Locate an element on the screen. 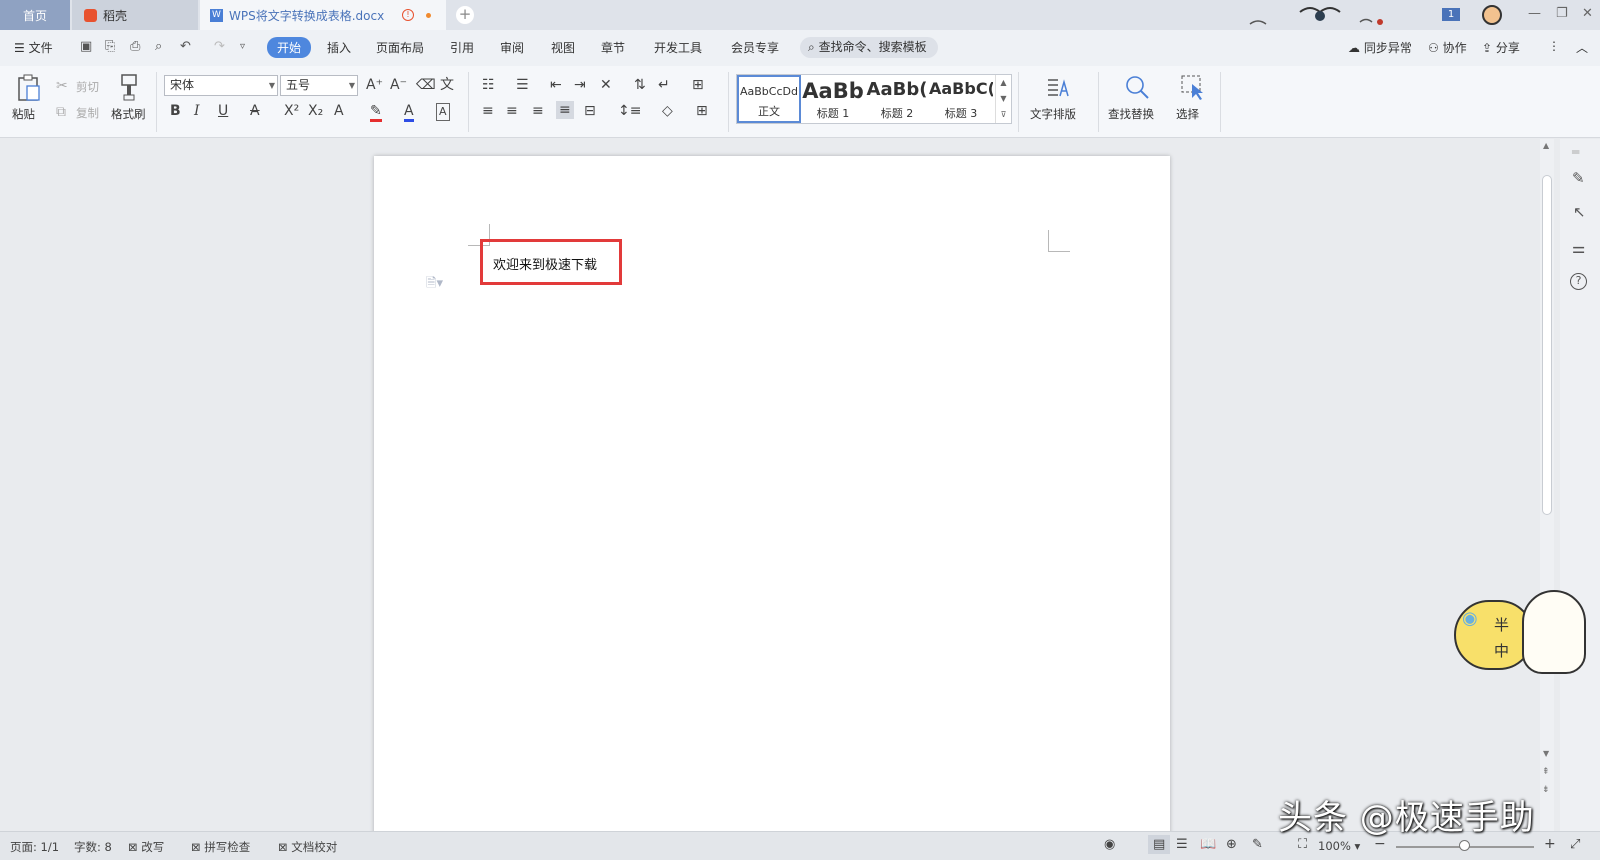 The width and height of the screenshot is (1600, 860). more-icon: ⋮ is located at coordinates (1554, 46).